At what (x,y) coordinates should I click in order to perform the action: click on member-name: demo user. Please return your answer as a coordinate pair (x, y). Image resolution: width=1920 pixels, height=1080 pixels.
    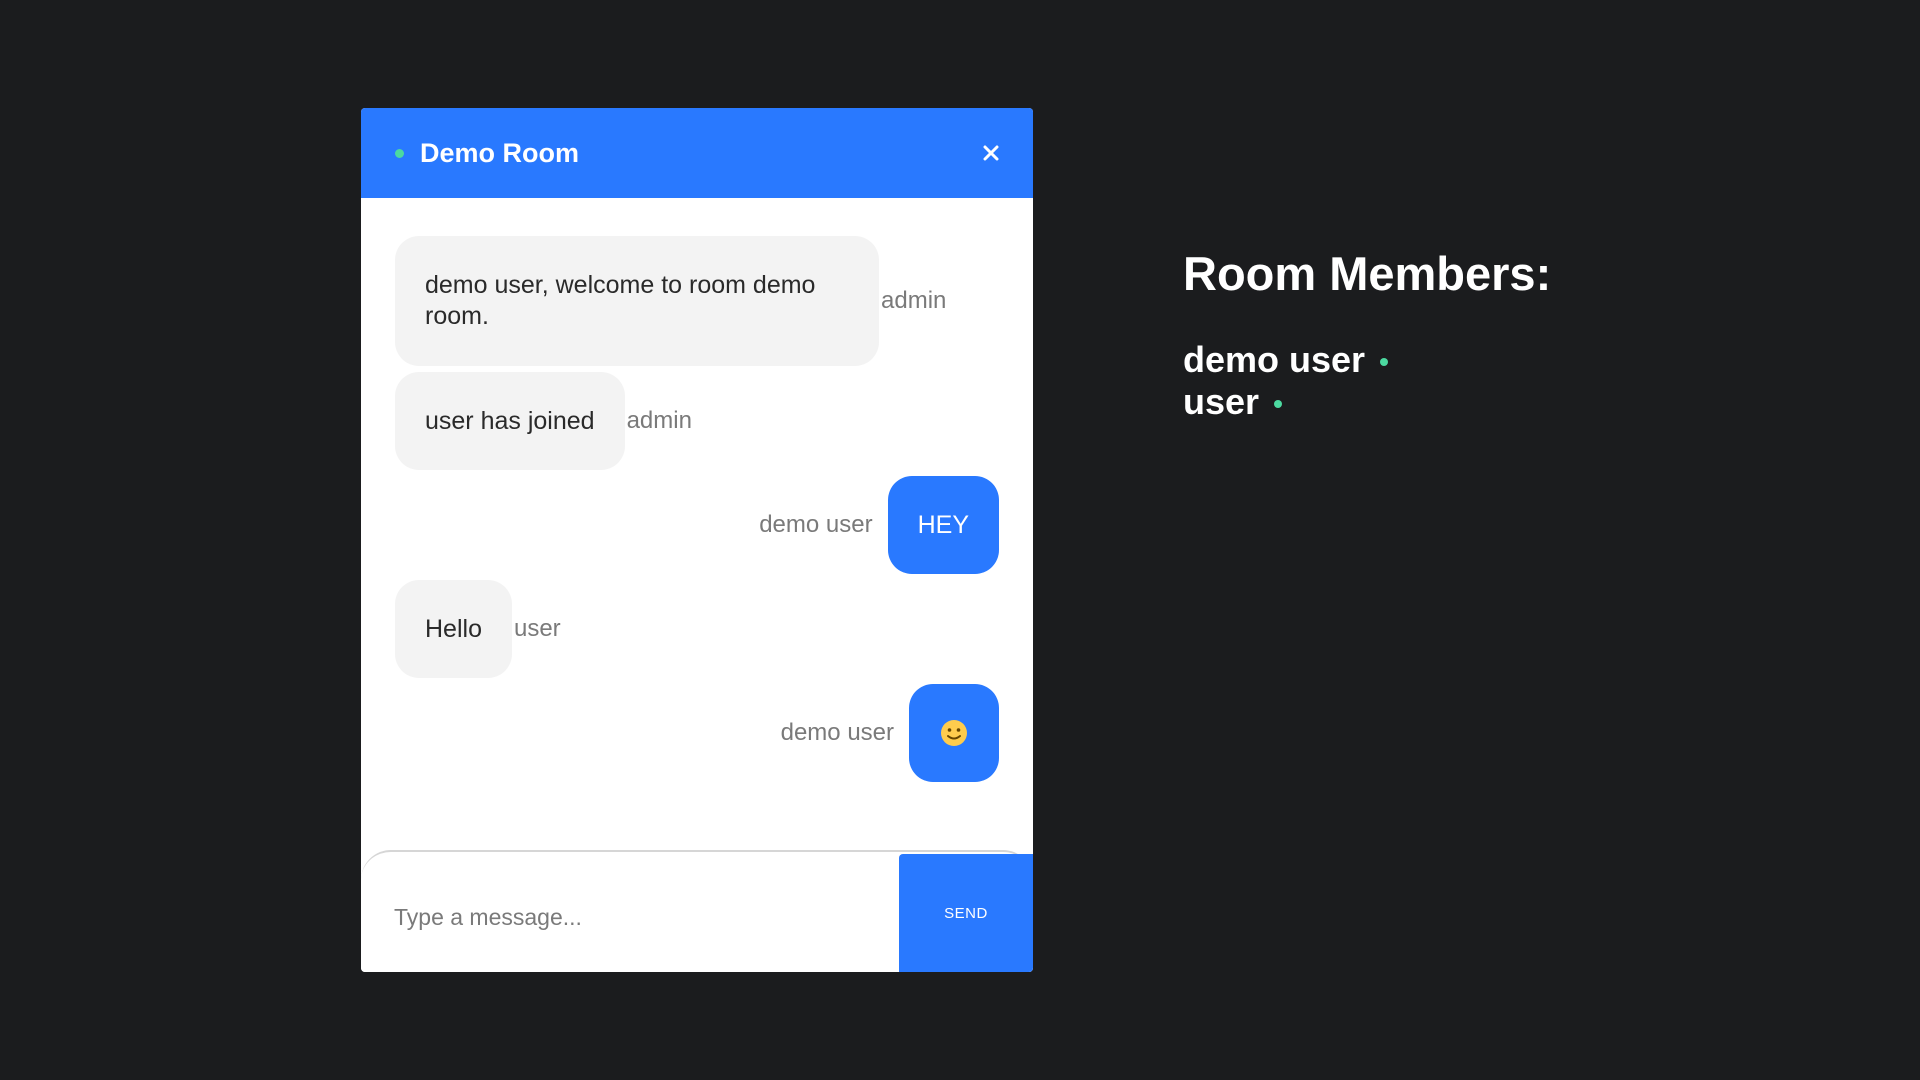
    Looking at the image, I should click on (1274, 359).